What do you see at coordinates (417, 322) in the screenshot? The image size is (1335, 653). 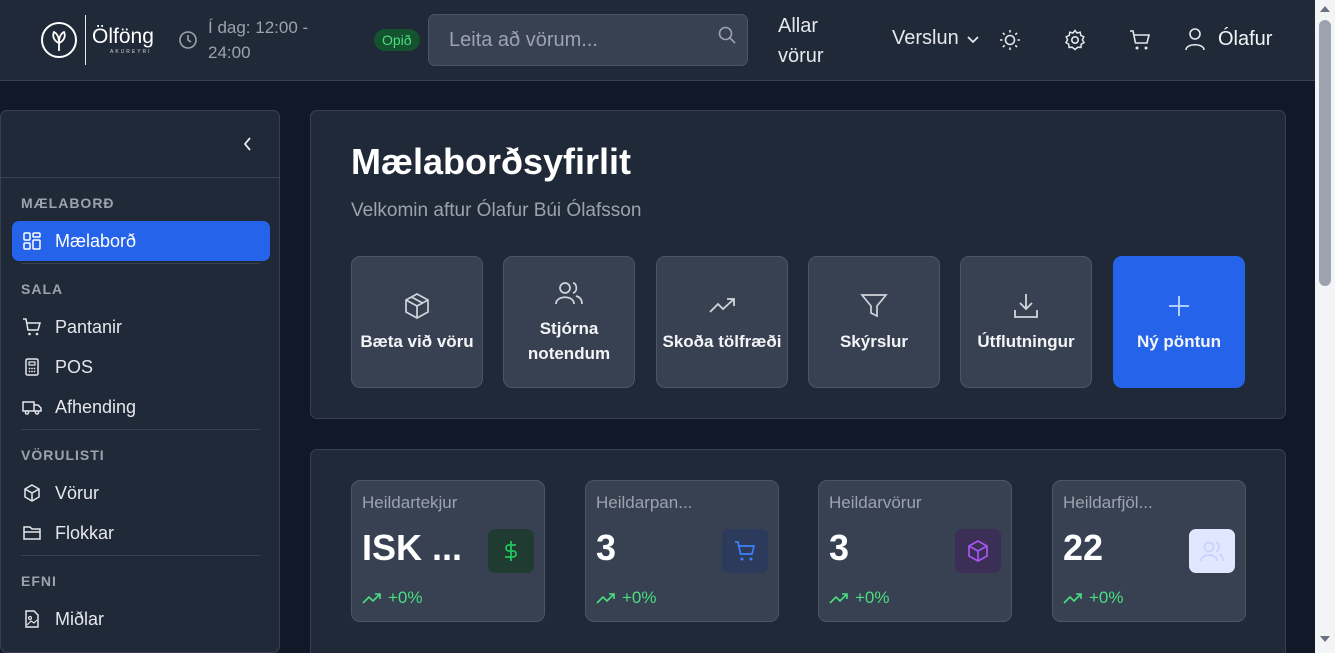 I see `add-product-button: Bæta við vöru` at bounding box center [417, 322].